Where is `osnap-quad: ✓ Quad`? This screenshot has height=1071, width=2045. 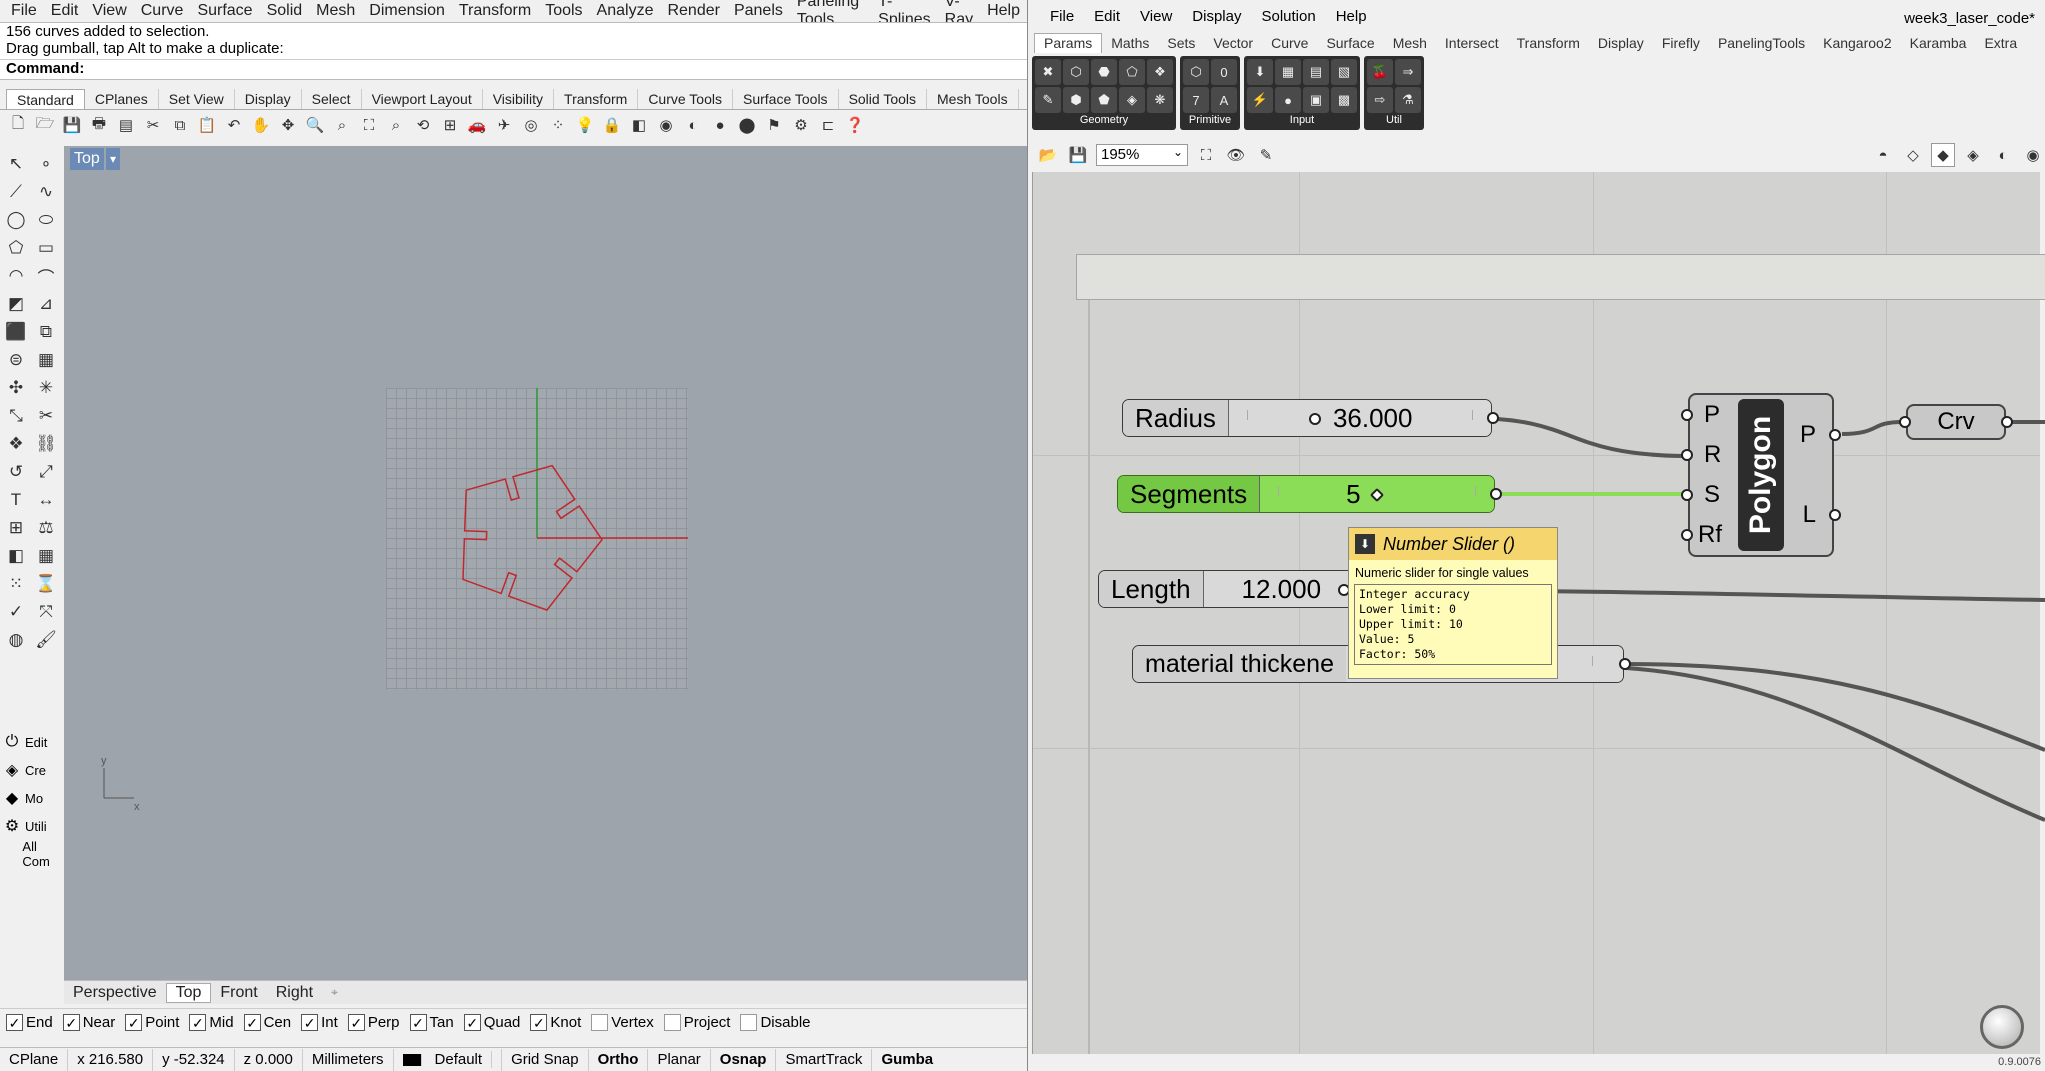 osnap-quad: ✓ Quad is located at coordinates (491, 1022).